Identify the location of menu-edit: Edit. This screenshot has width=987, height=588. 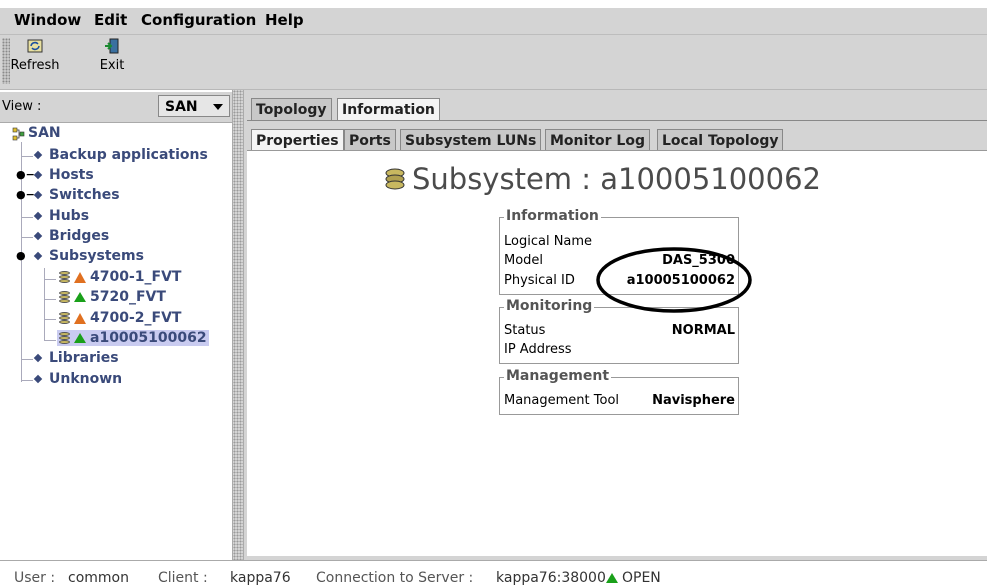
(110, 20).